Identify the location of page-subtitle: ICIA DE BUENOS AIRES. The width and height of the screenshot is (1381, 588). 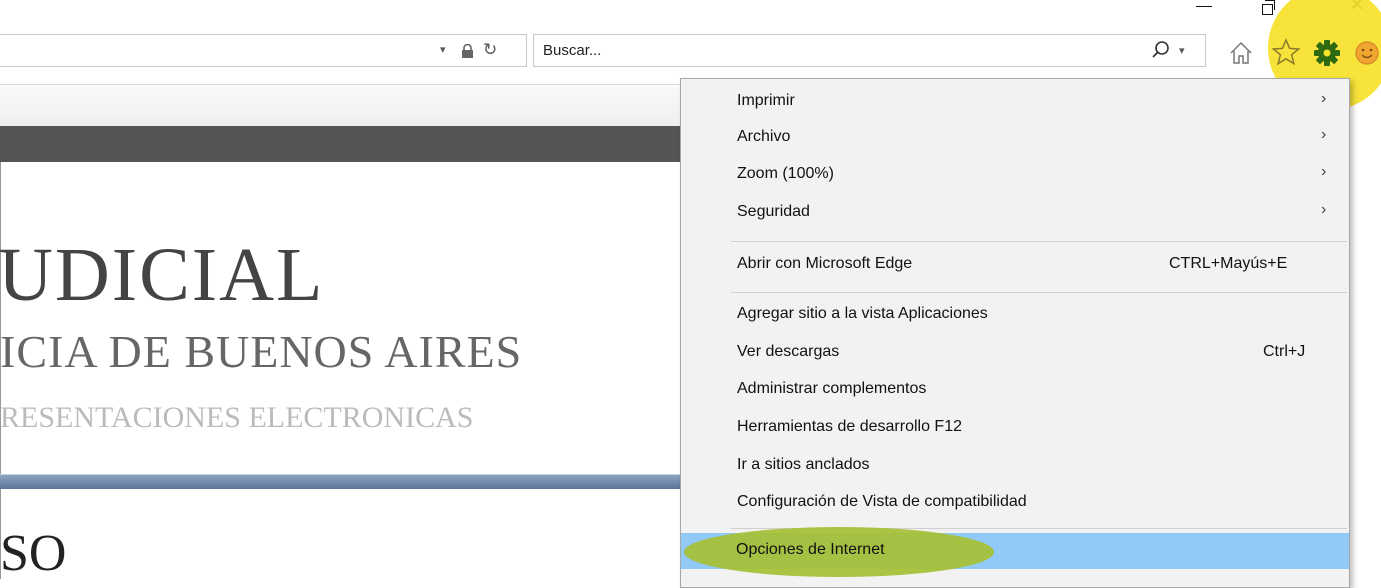
(261, 351).